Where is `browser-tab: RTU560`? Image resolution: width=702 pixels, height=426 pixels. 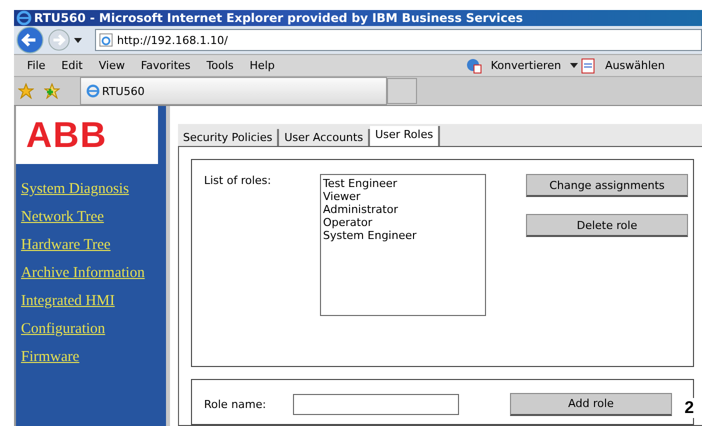
browser-tab: RTU560 is located at coordinates (233, 91).